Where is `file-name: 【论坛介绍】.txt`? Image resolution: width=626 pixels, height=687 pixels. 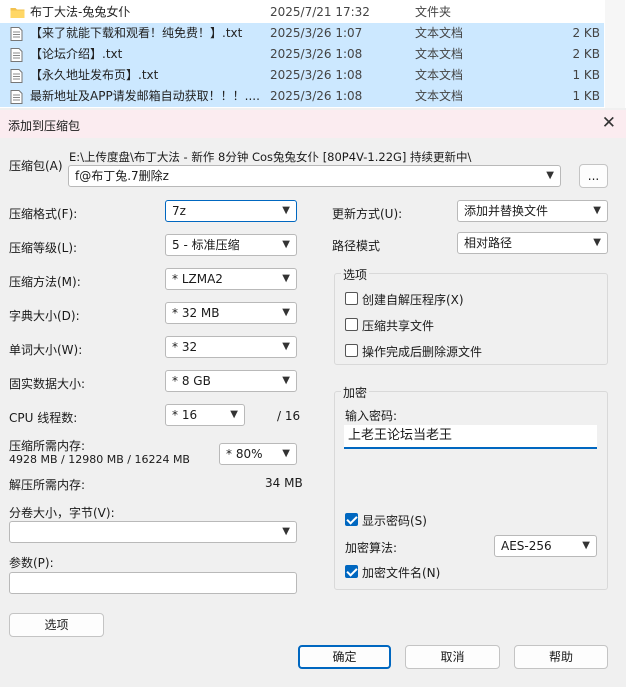
file-name: 【论坛介绍】.txt is located at coordinates (76, 54).